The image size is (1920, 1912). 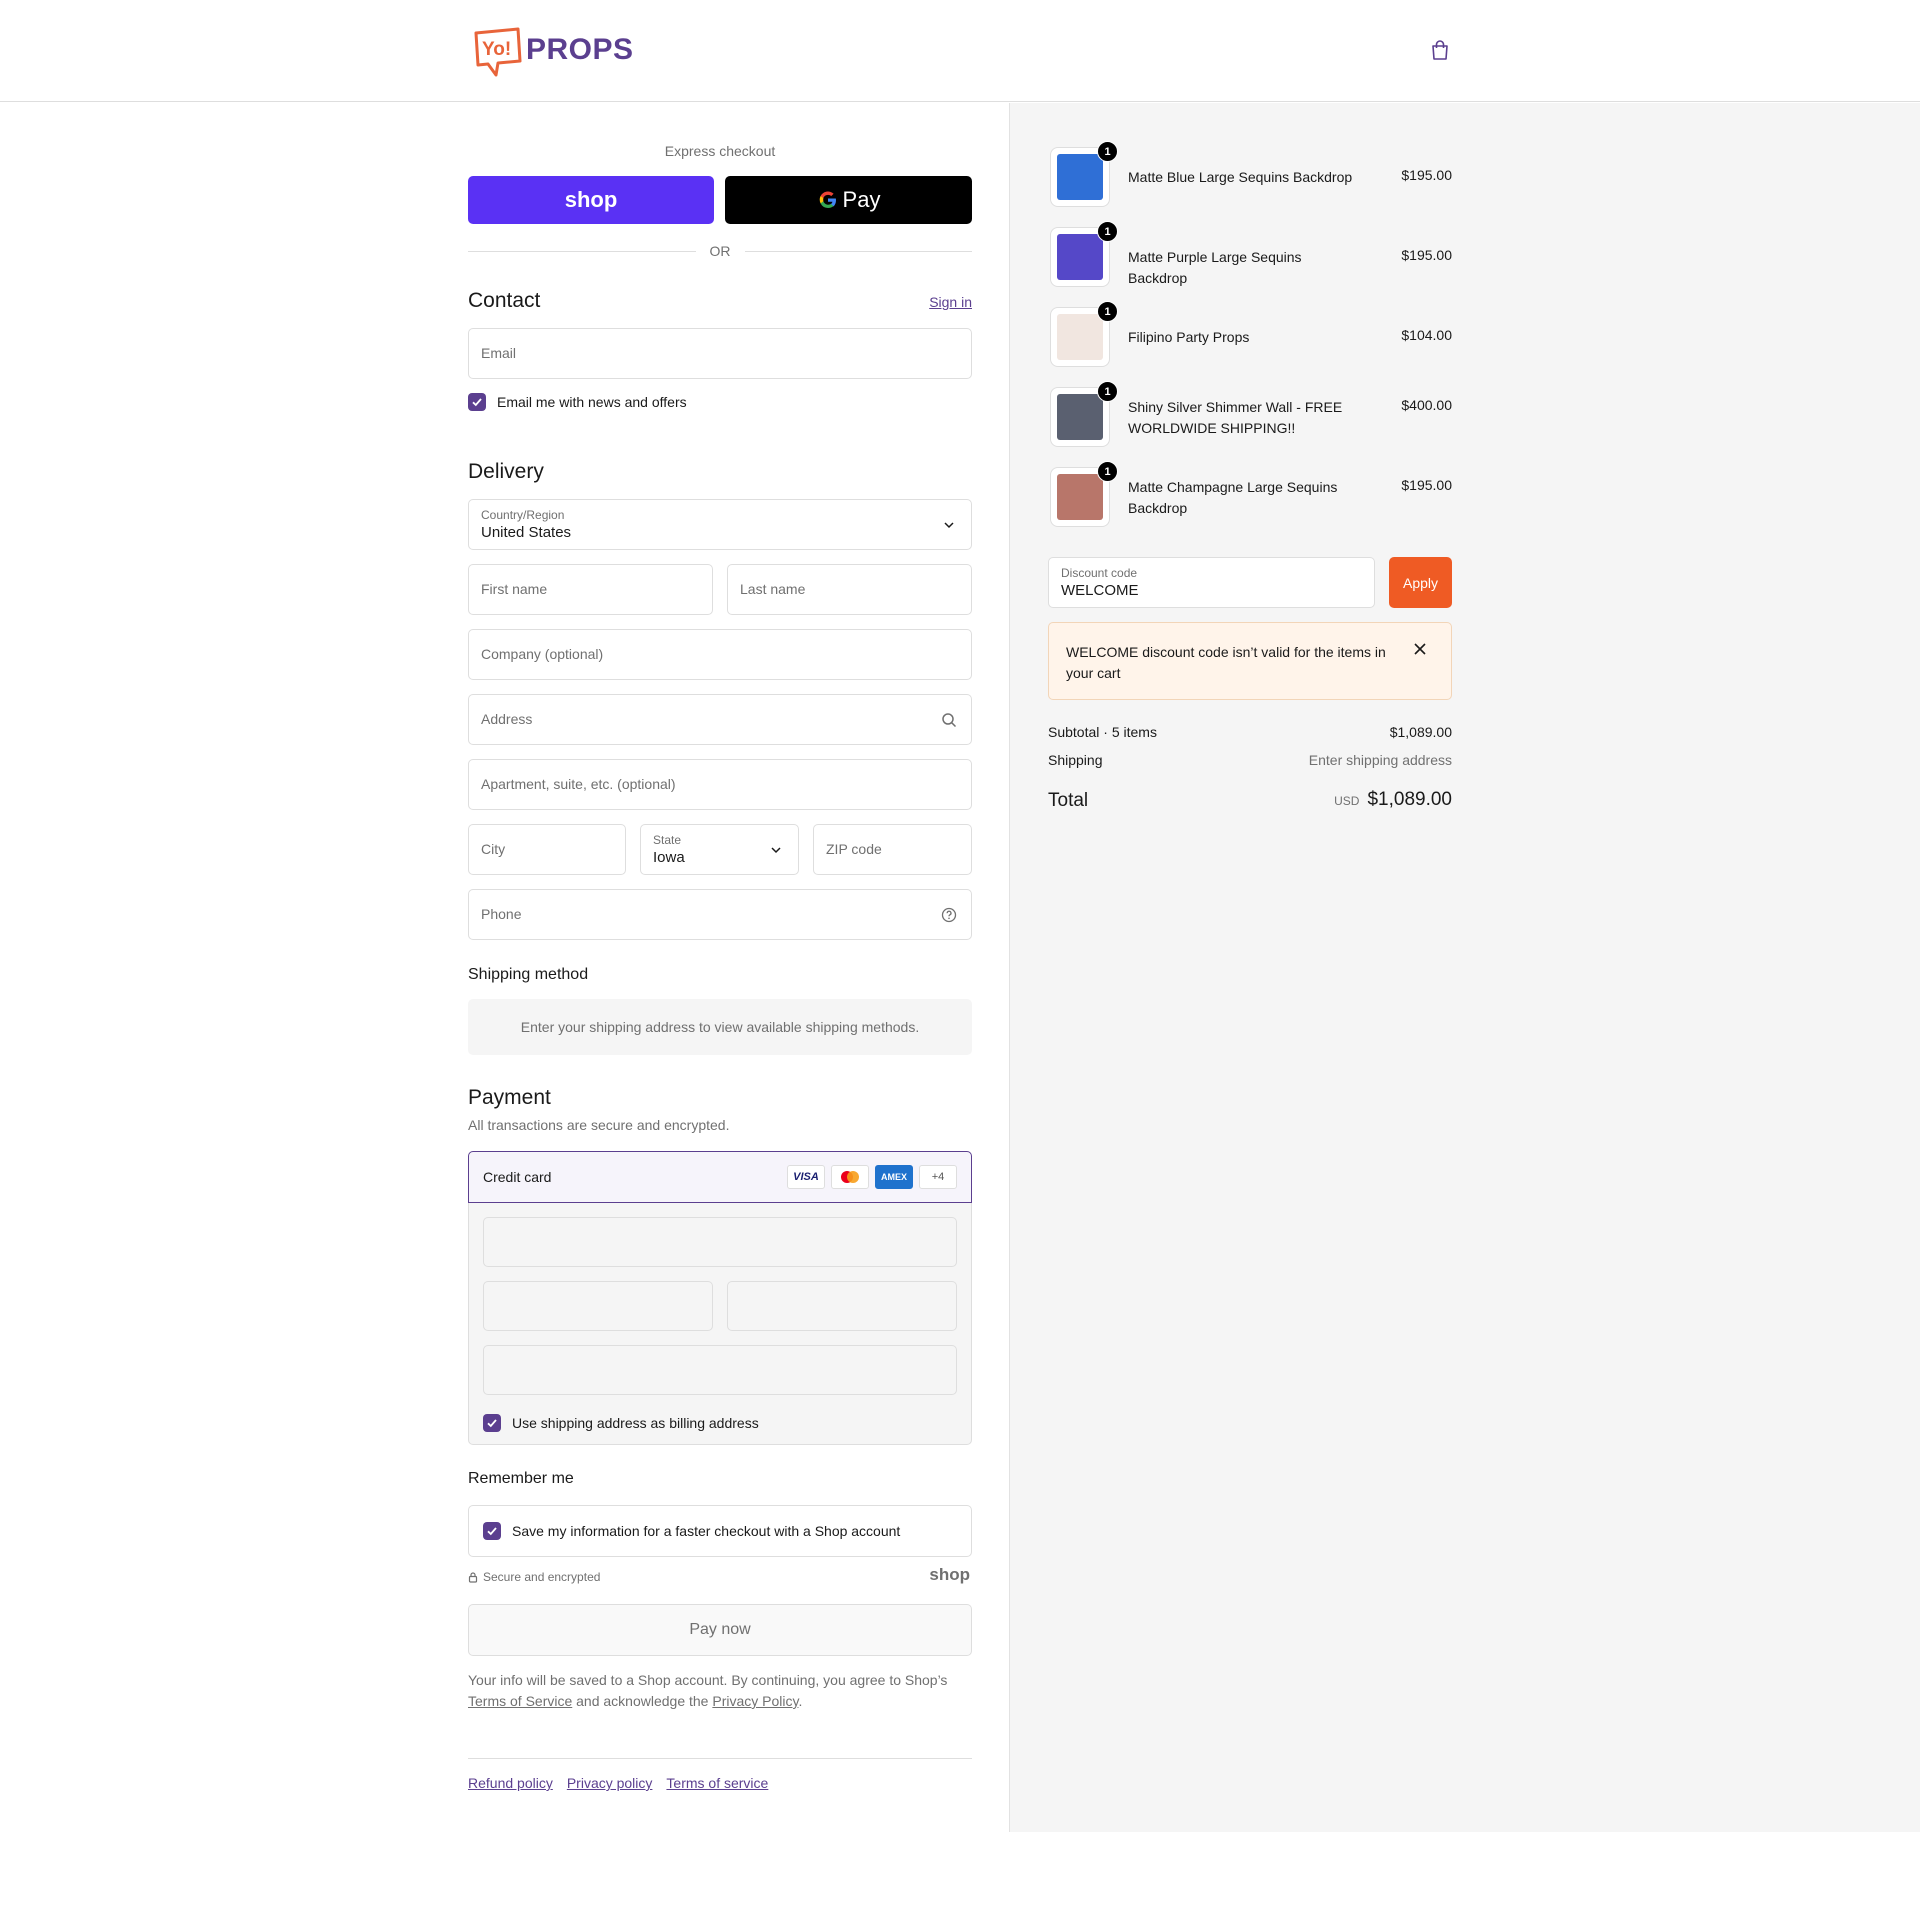 I want to click on country-value: United States, so click(x=526, y=532).